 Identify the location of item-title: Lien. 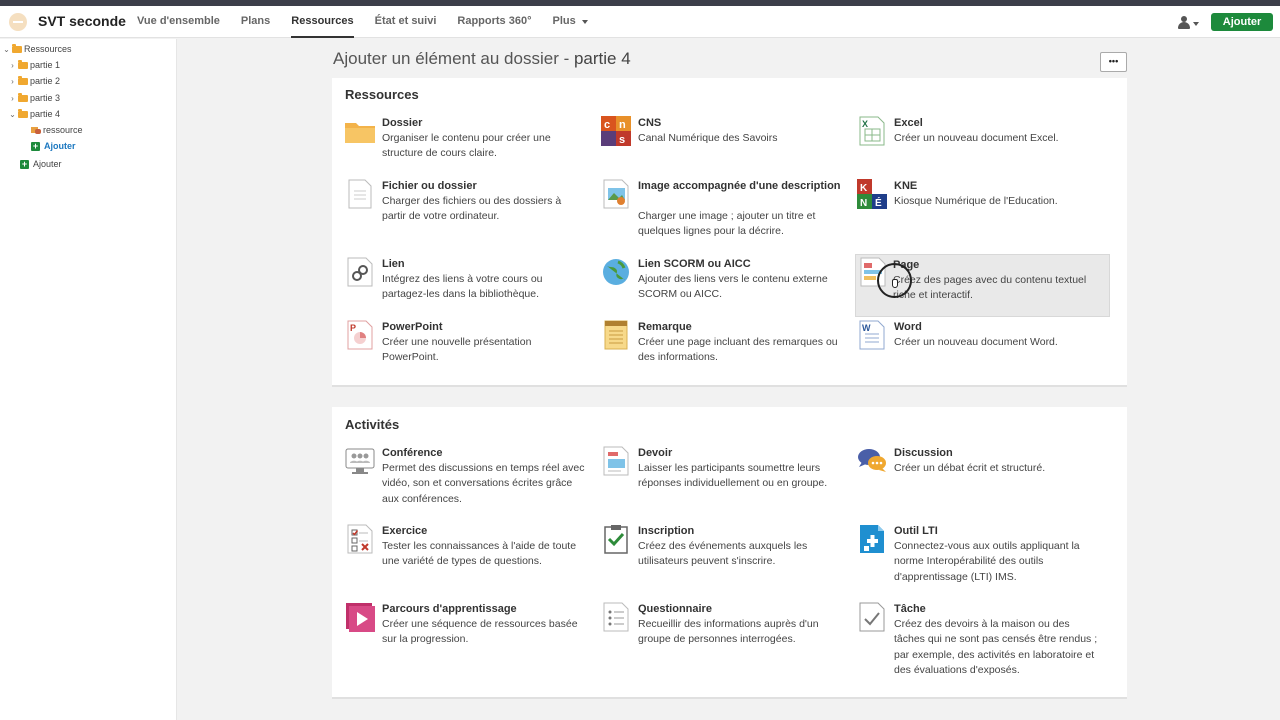
(393, 264).